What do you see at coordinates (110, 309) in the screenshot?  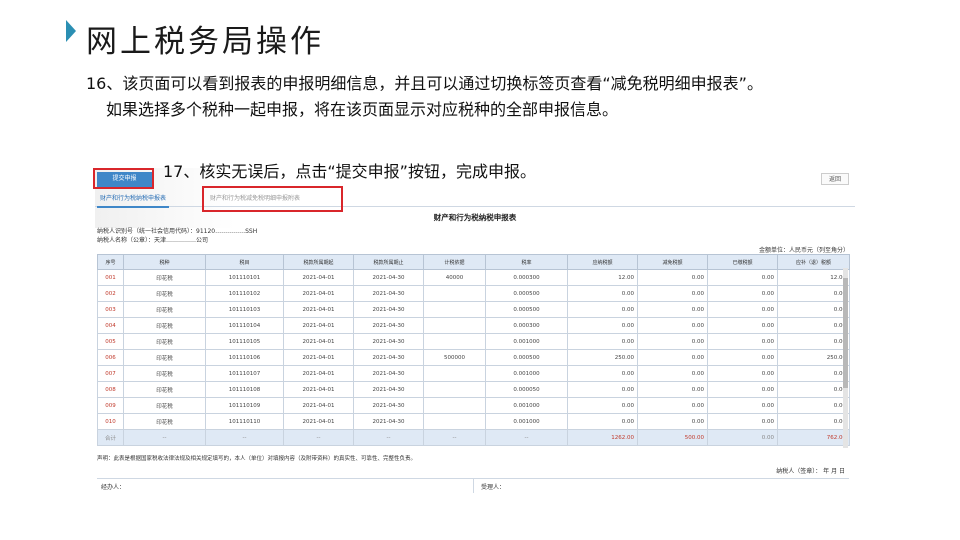 I see `table-cell: 003` at bounding box center [110, 309].